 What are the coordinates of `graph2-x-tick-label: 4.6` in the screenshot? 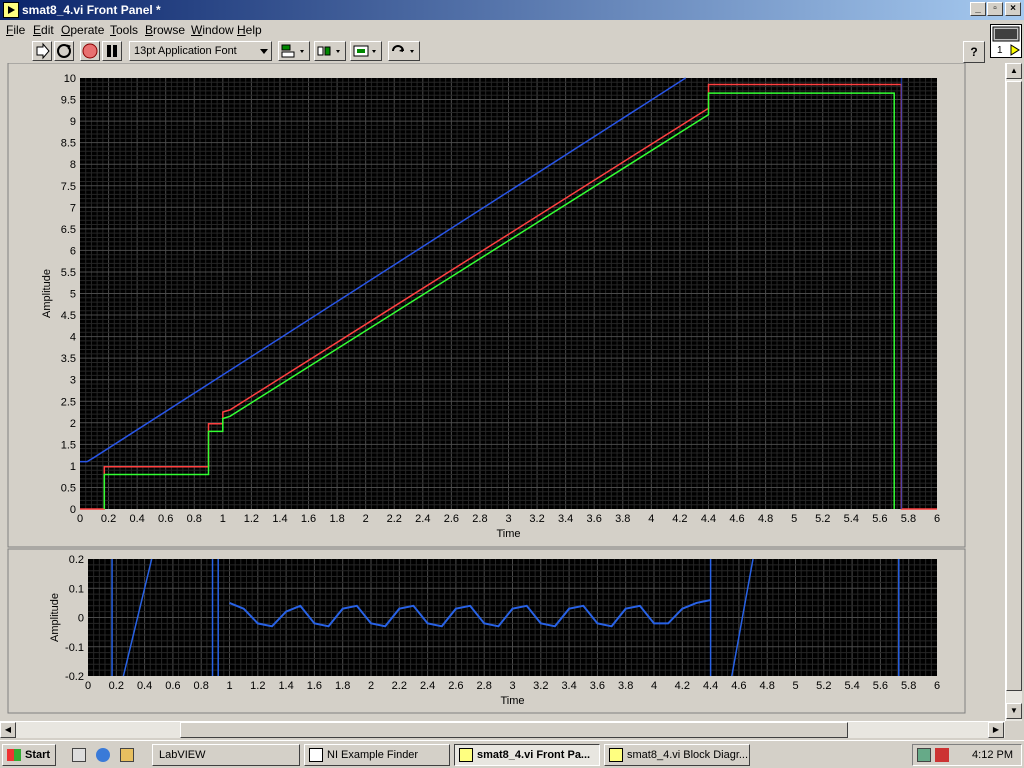 It's located at (738, 686).